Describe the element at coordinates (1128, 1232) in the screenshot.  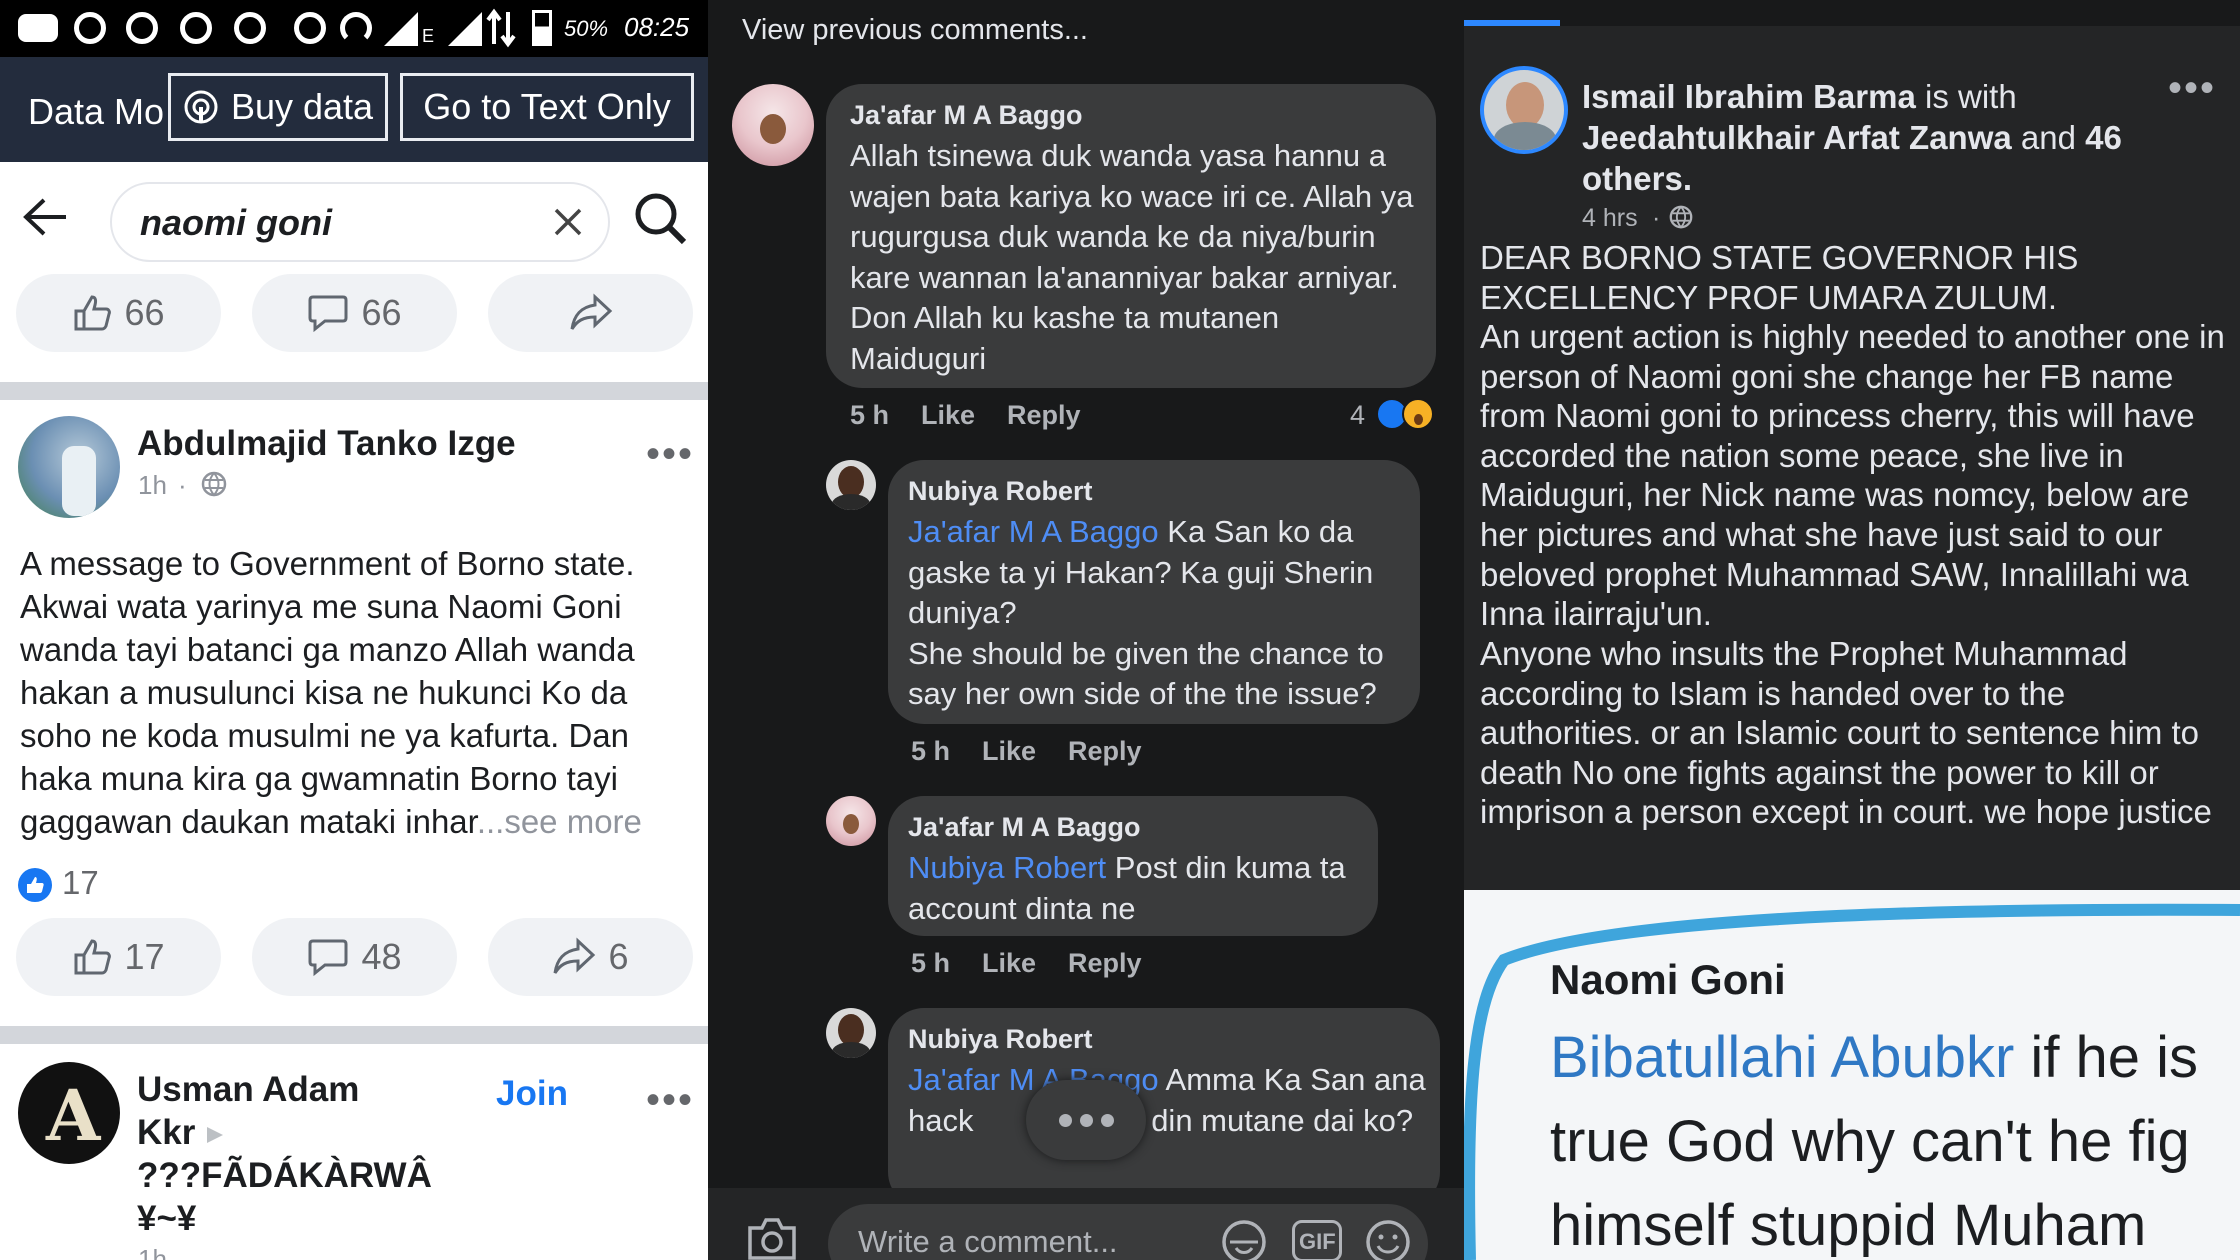
I see `comment-input: Write a comment... GIF` at that location.